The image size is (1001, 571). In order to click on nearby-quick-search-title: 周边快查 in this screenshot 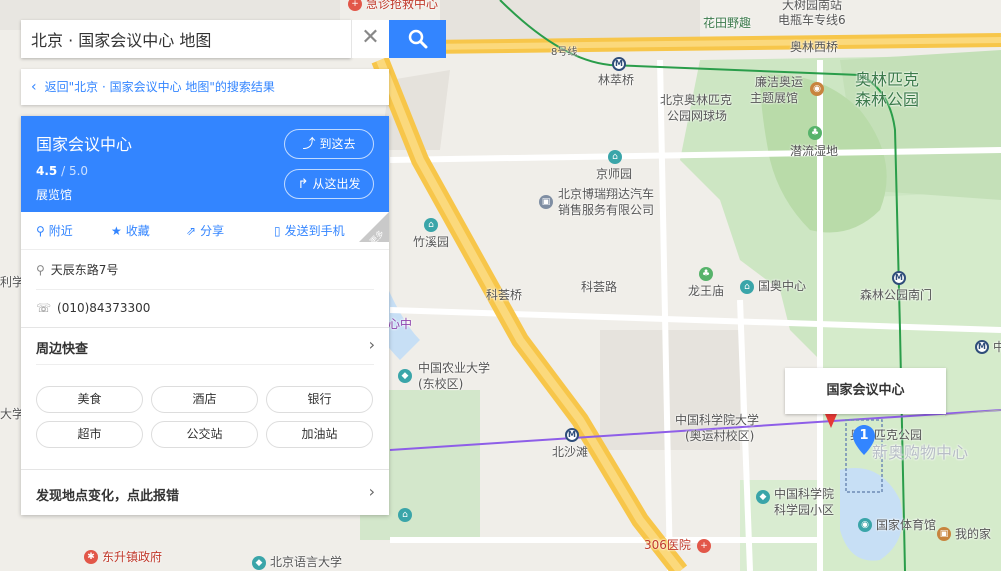, I will do `click(62, 347)`.